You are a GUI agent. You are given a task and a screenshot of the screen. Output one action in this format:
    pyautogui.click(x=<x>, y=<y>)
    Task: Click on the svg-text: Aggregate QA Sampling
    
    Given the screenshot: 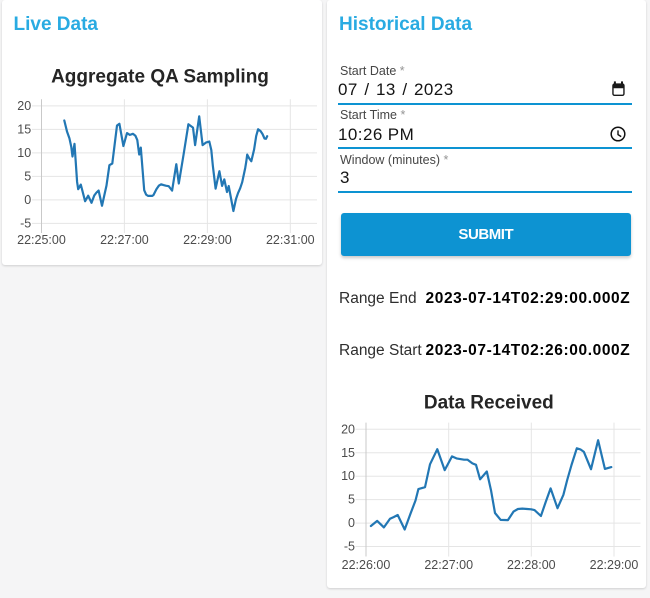 What is the action you would take?
    pyautogui.click(x=160, y=77)
    